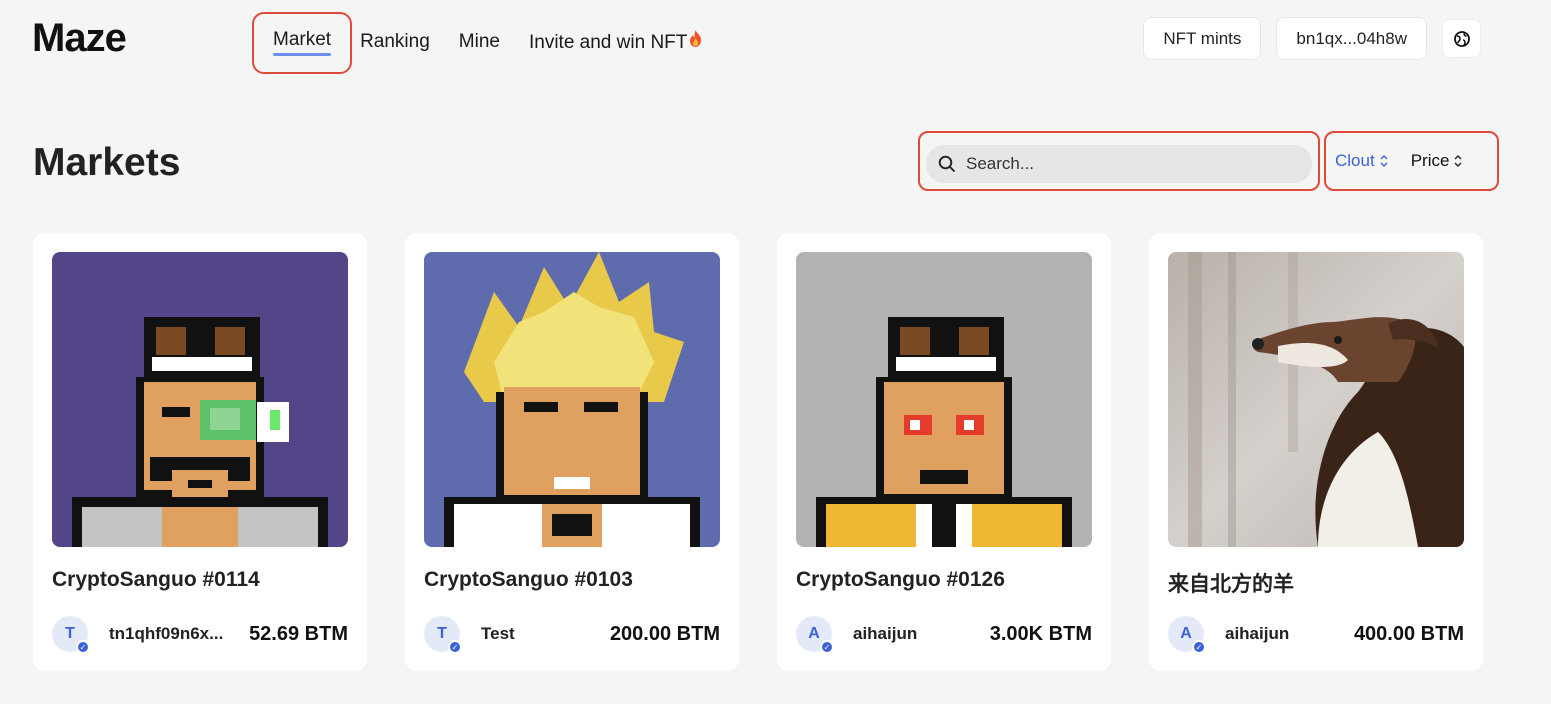  What do you see at coordinates (1430, 160) in the screenshot?
I see `sort-price-label: Price` at bounding box center [1430, 160].